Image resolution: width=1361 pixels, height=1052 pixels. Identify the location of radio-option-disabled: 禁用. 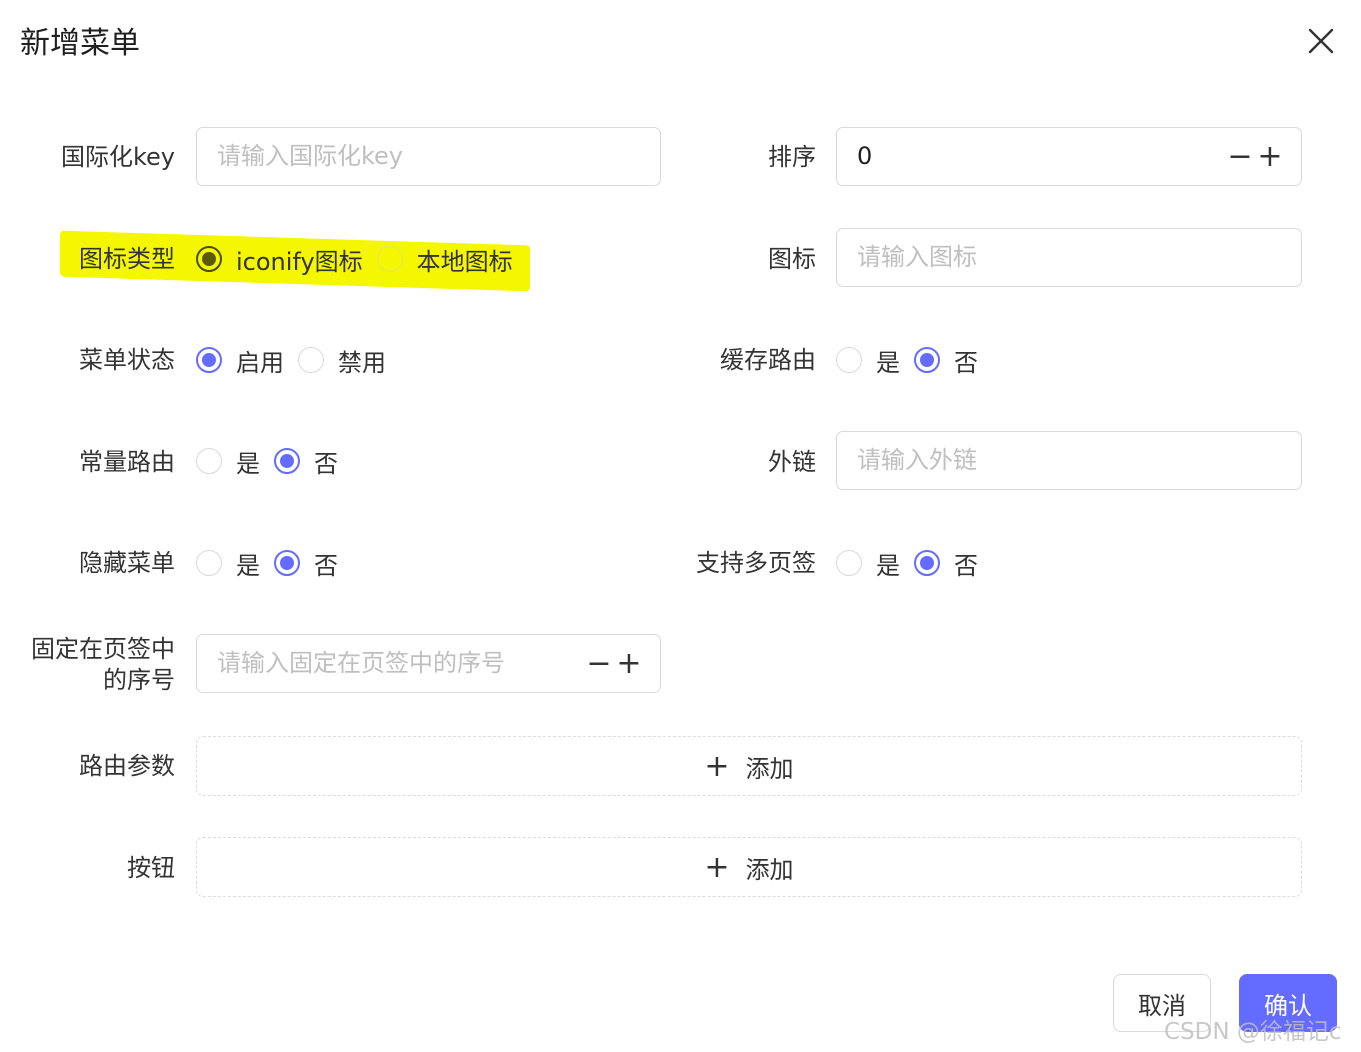
(342, 360).